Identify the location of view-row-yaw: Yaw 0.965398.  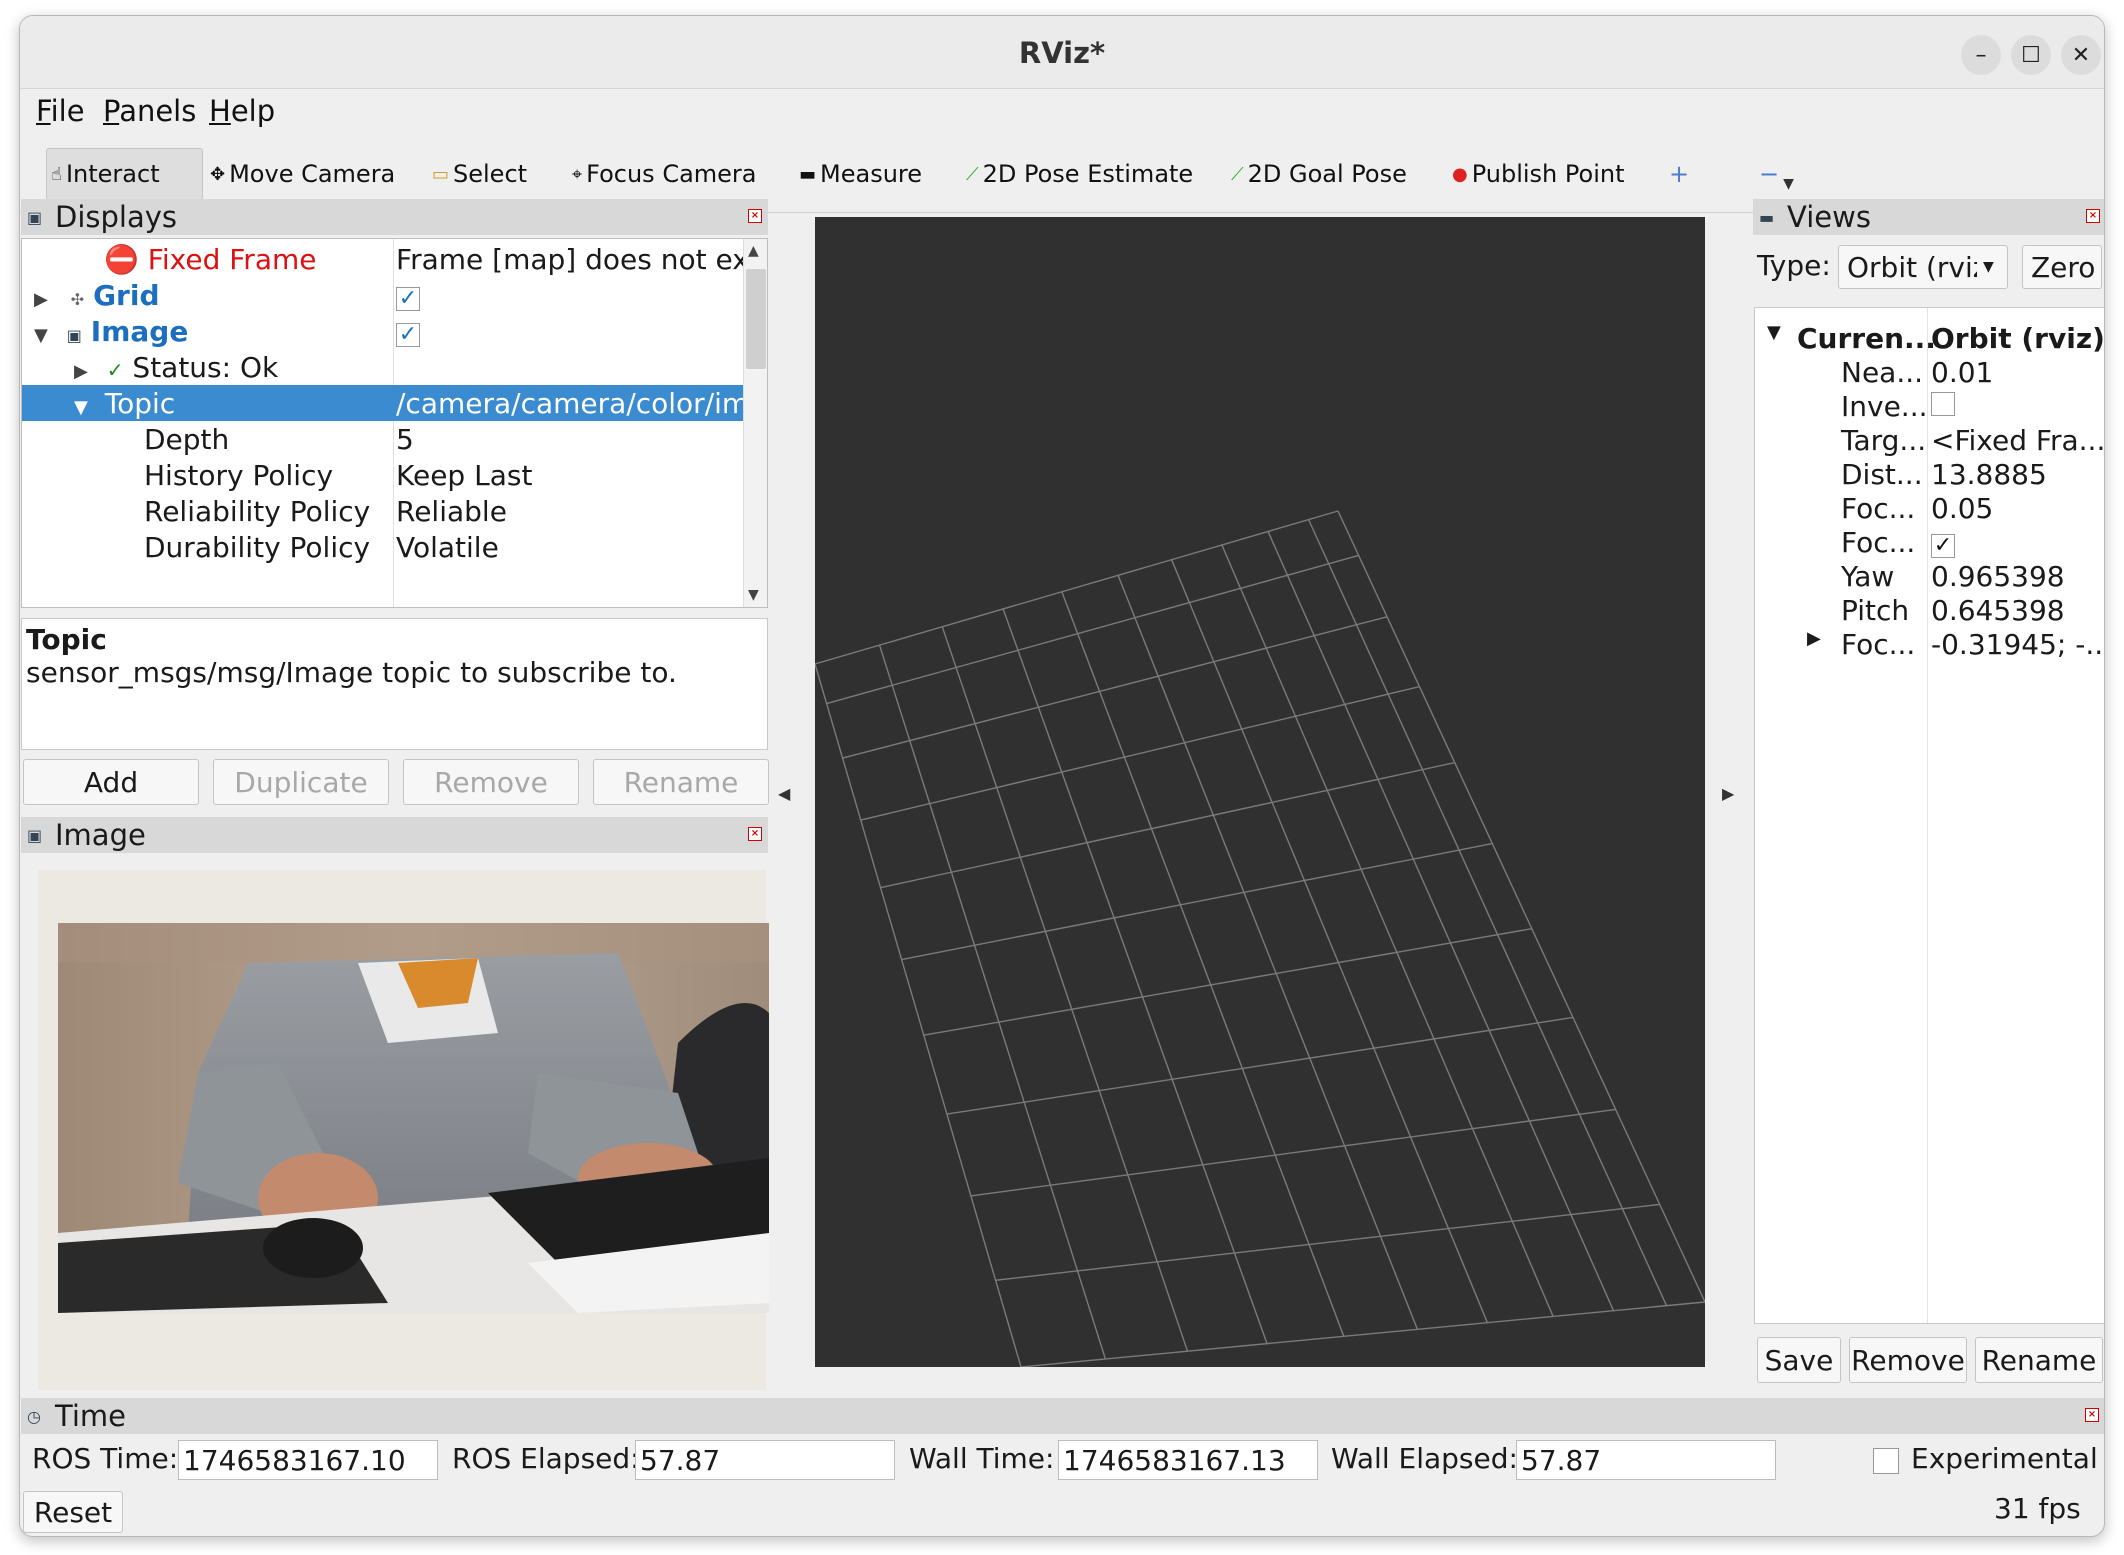
(1929, 577).